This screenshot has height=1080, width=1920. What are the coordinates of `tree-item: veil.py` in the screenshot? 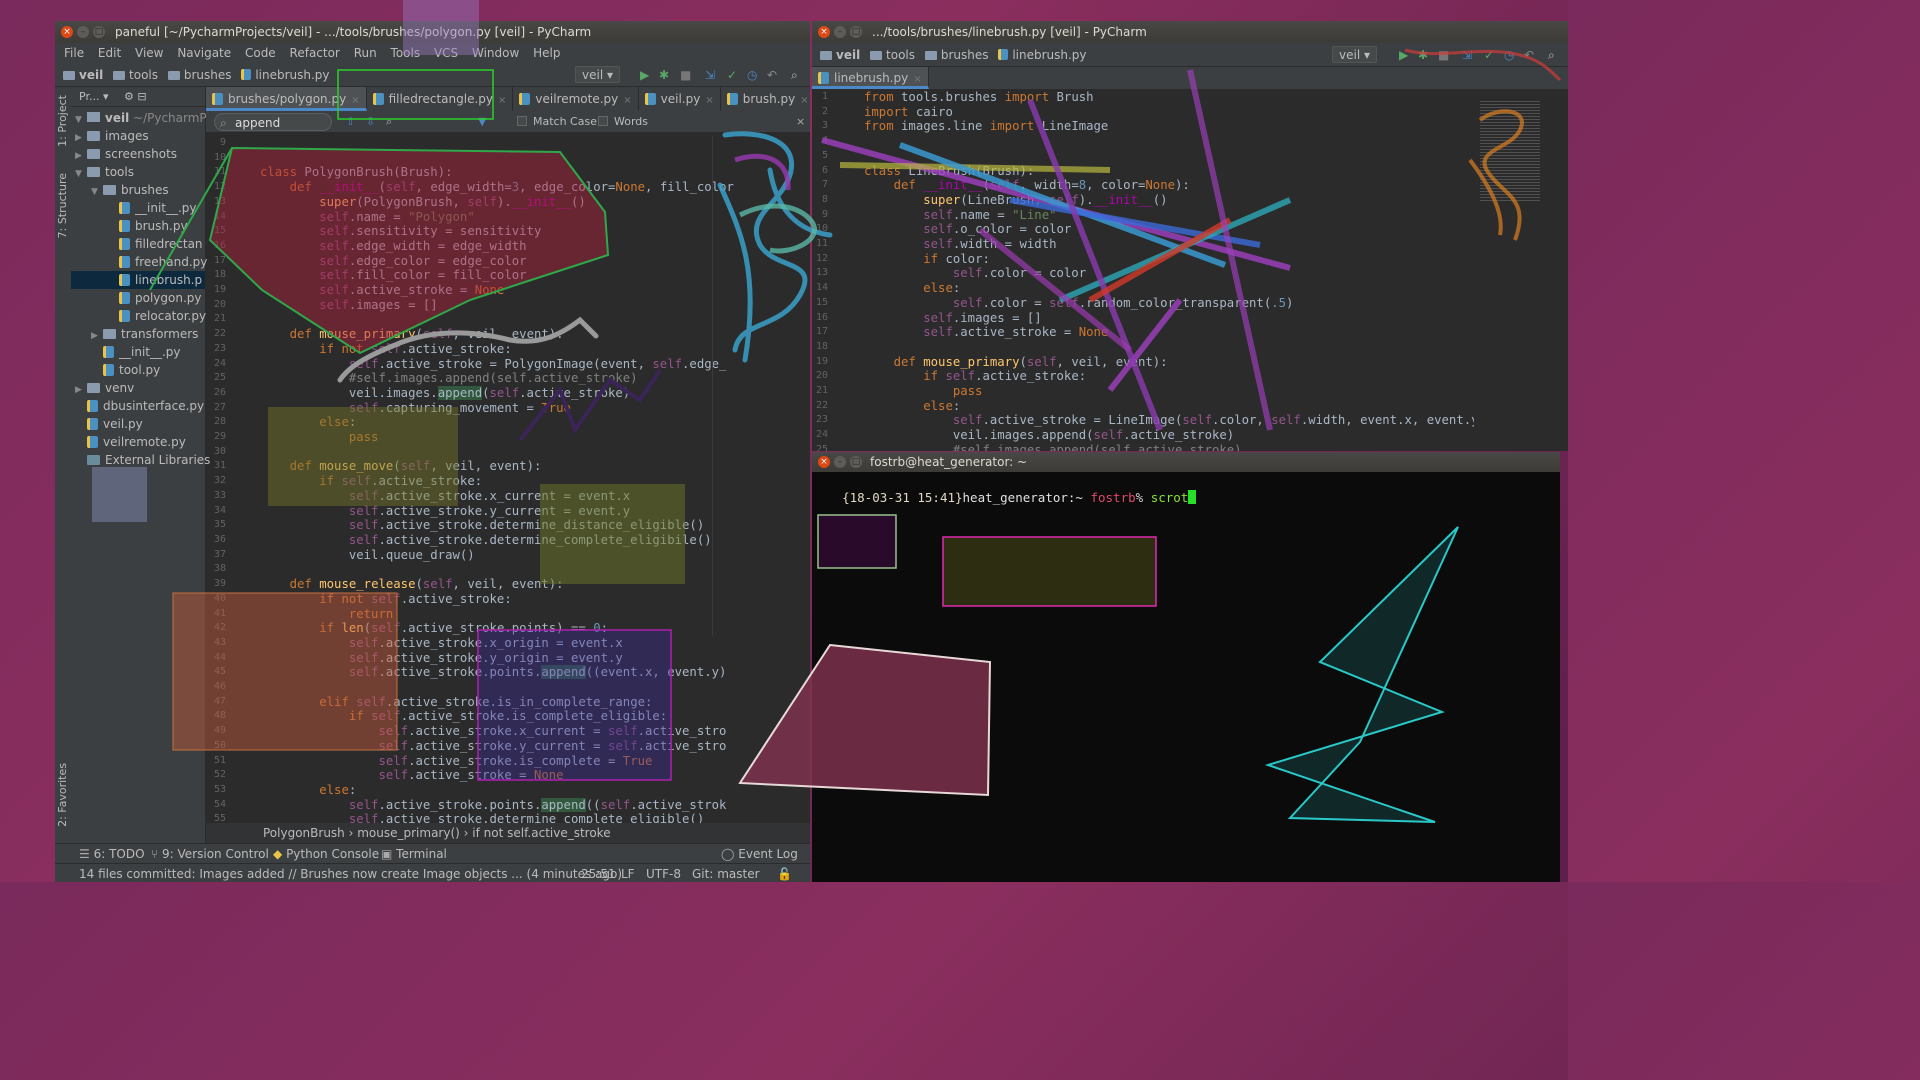 It's located at (138, 424).